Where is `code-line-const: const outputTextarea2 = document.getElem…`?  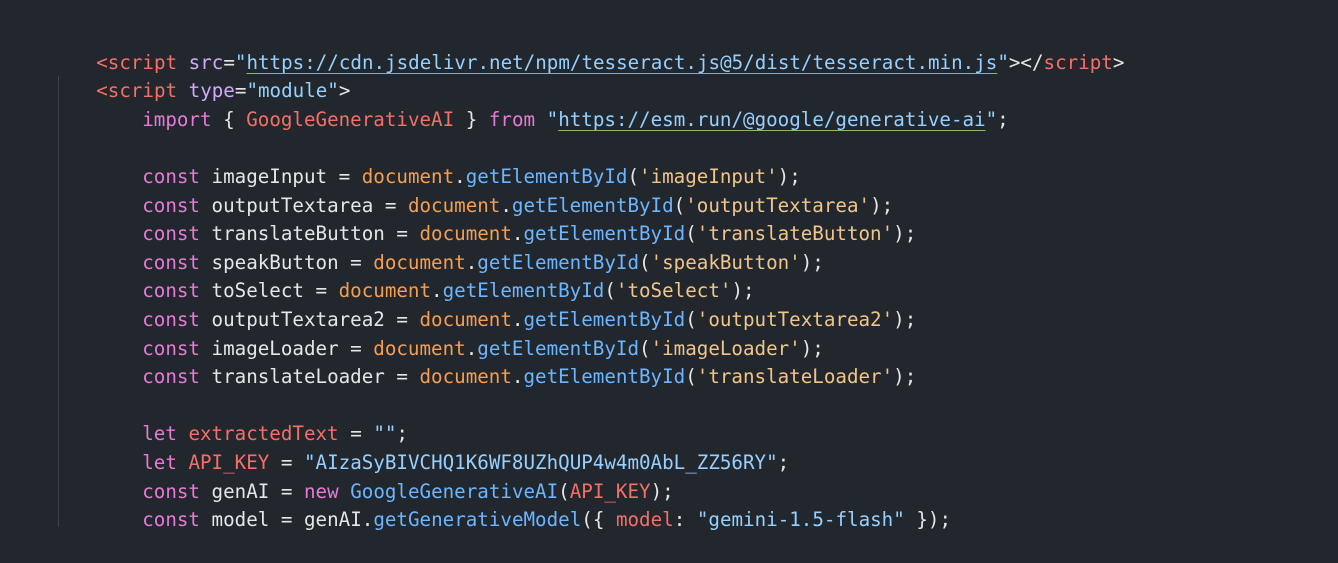 code-line-const: const outputTextarea2 = document.getElem… is located at coordinates (506, 304).